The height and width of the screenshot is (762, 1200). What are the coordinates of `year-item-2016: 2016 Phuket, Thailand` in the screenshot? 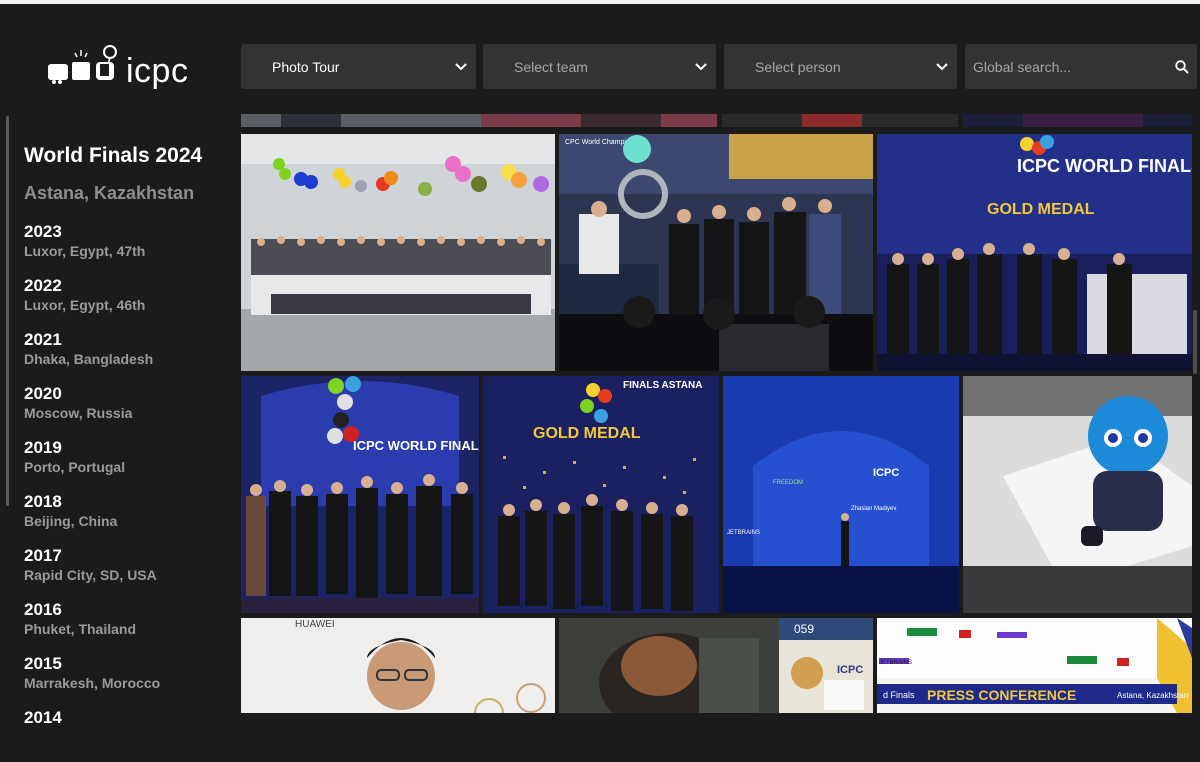 It's located at (124, 627).